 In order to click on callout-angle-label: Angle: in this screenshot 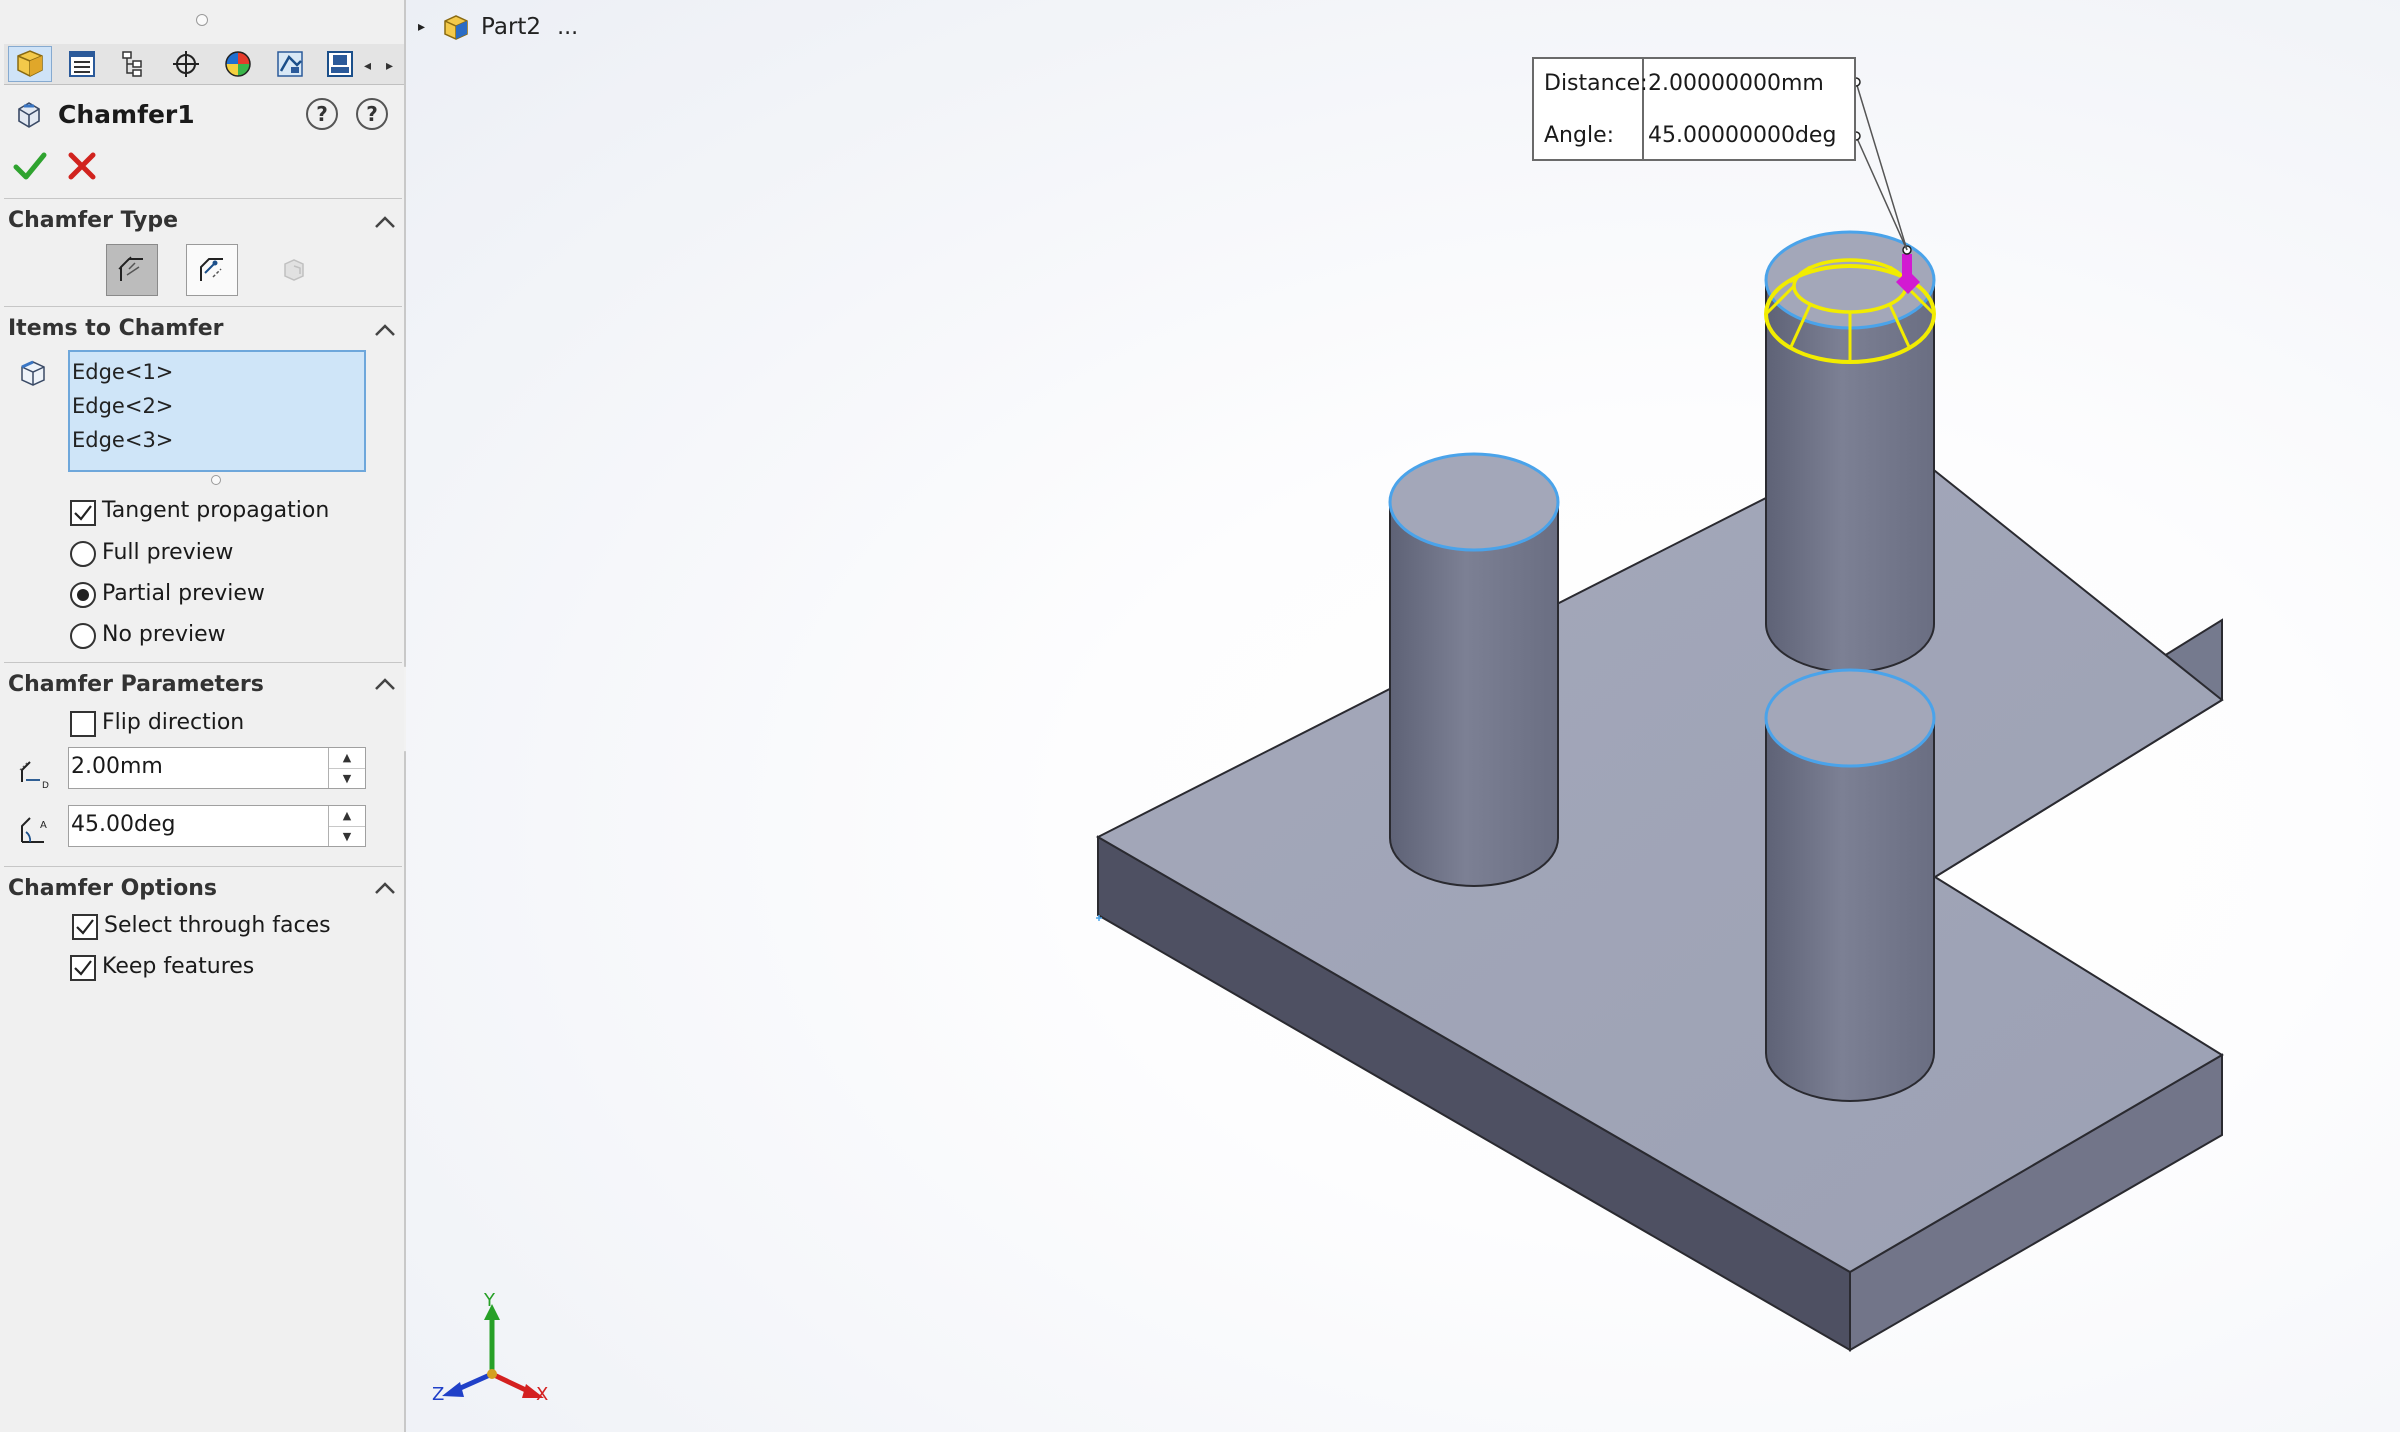, I will do `click(1579, 135)`.